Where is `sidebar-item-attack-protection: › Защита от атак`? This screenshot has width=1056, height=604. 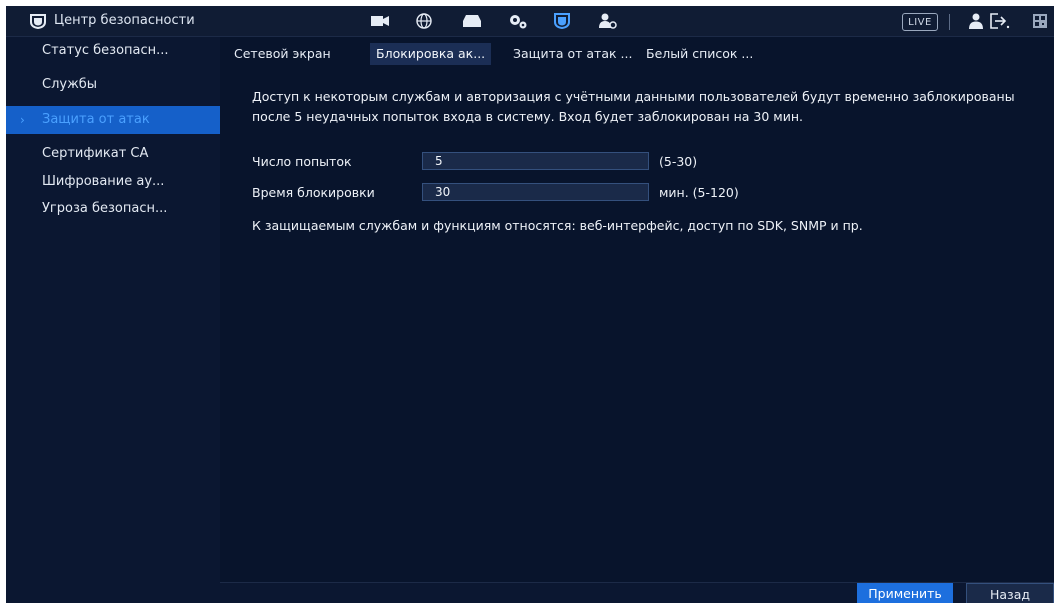
sidebar-item-attack-protection: › Защита от атак is located at coordinates (113, 120).